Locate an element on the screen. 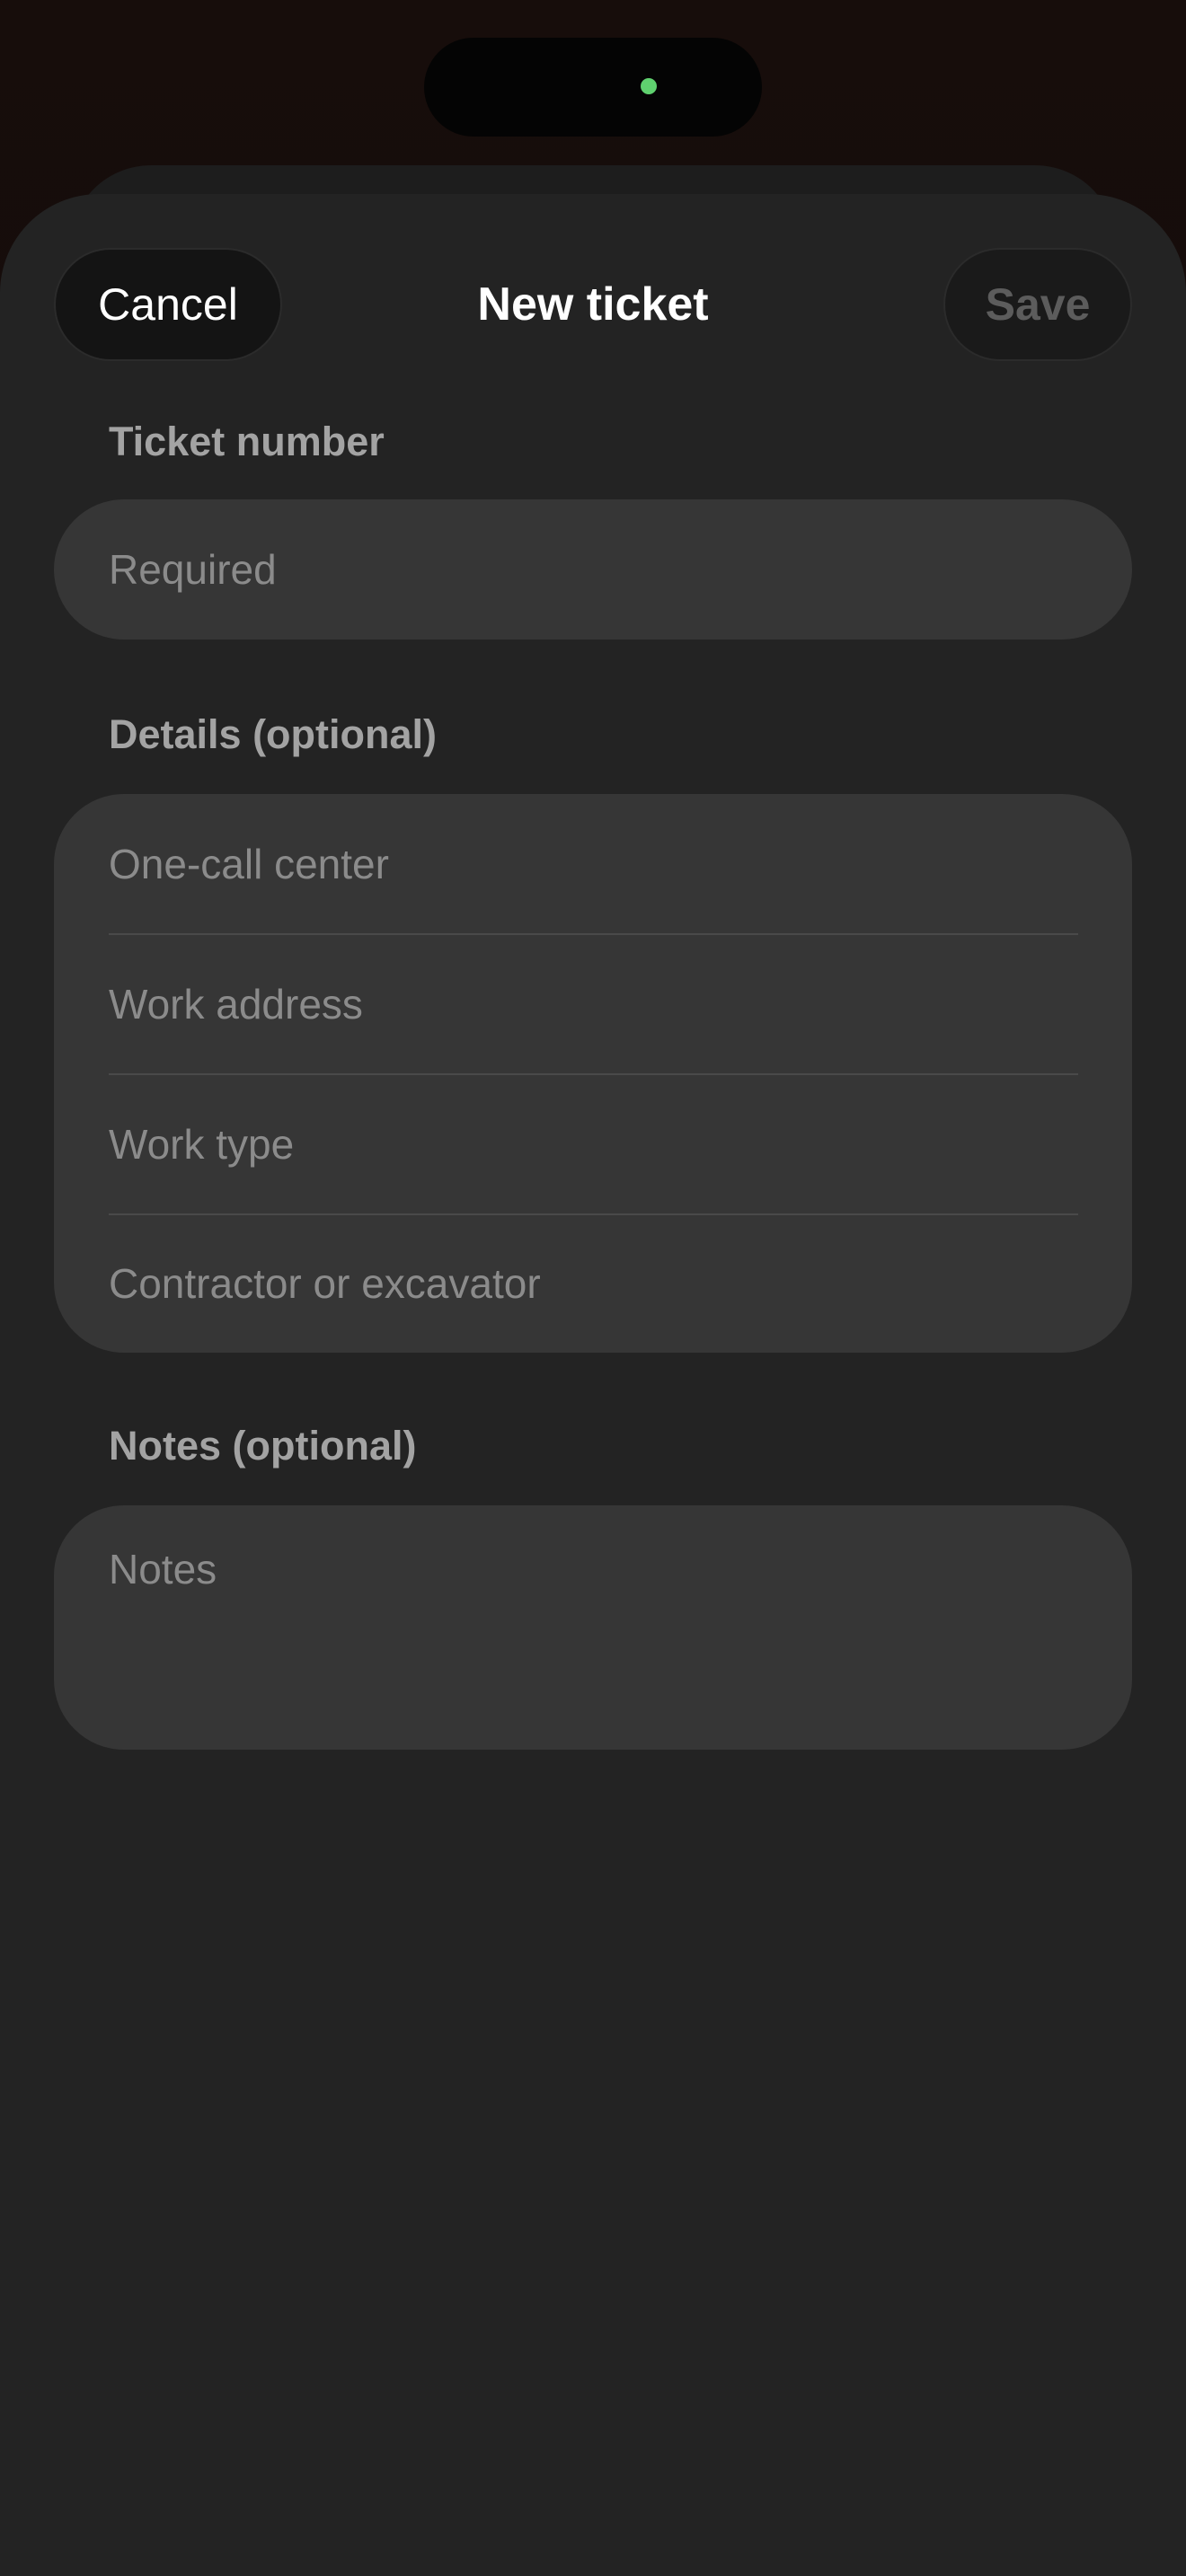 Image resolution: width=1186 pixels, height=2576 pixels. work-address-field: Work address is located at coordinates (593, 1004).